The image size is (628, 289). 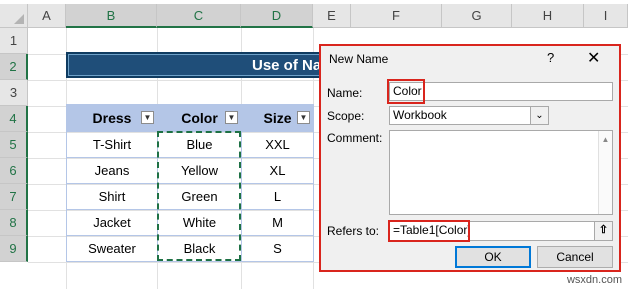 What do you see at coordinates (199, 170) in the screenshot?
I see `table-cell: Yellow` at bounding box center [199, 170].